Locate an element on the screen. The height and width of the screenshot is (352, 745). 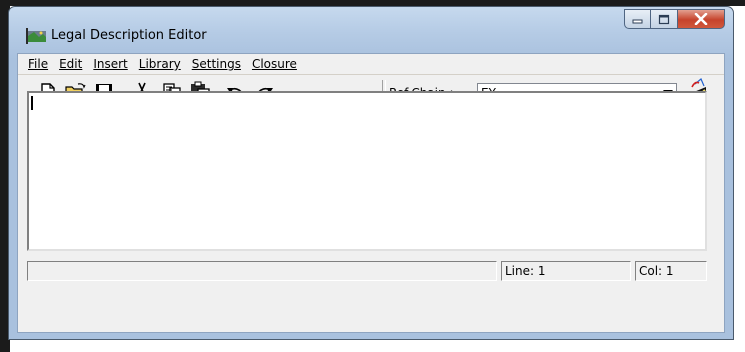
menu-insert: Insert is located at coordinates (110, 64).